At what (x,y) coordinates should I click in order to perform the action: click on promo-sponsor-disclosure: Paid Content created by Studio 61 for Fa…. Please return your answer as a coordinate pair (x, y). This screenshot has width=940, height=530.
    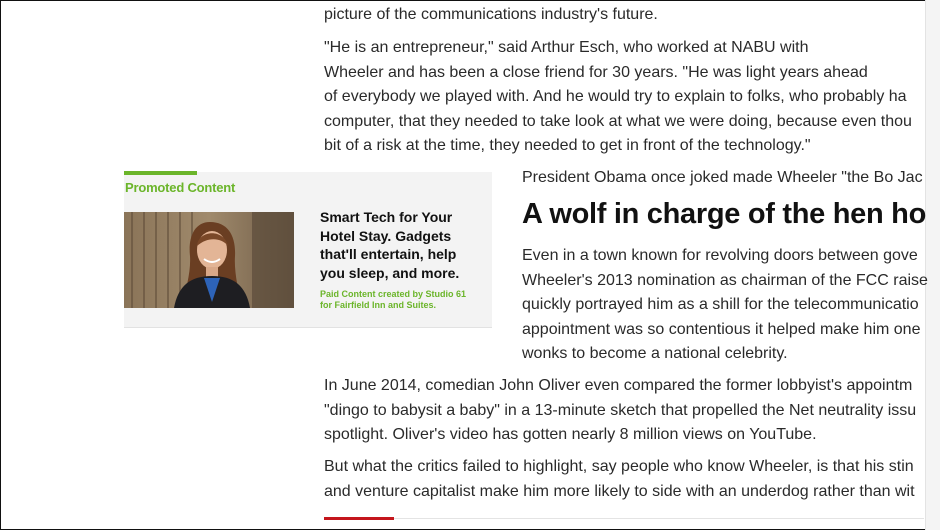
    Looking at the image, I should click on (393, 300).